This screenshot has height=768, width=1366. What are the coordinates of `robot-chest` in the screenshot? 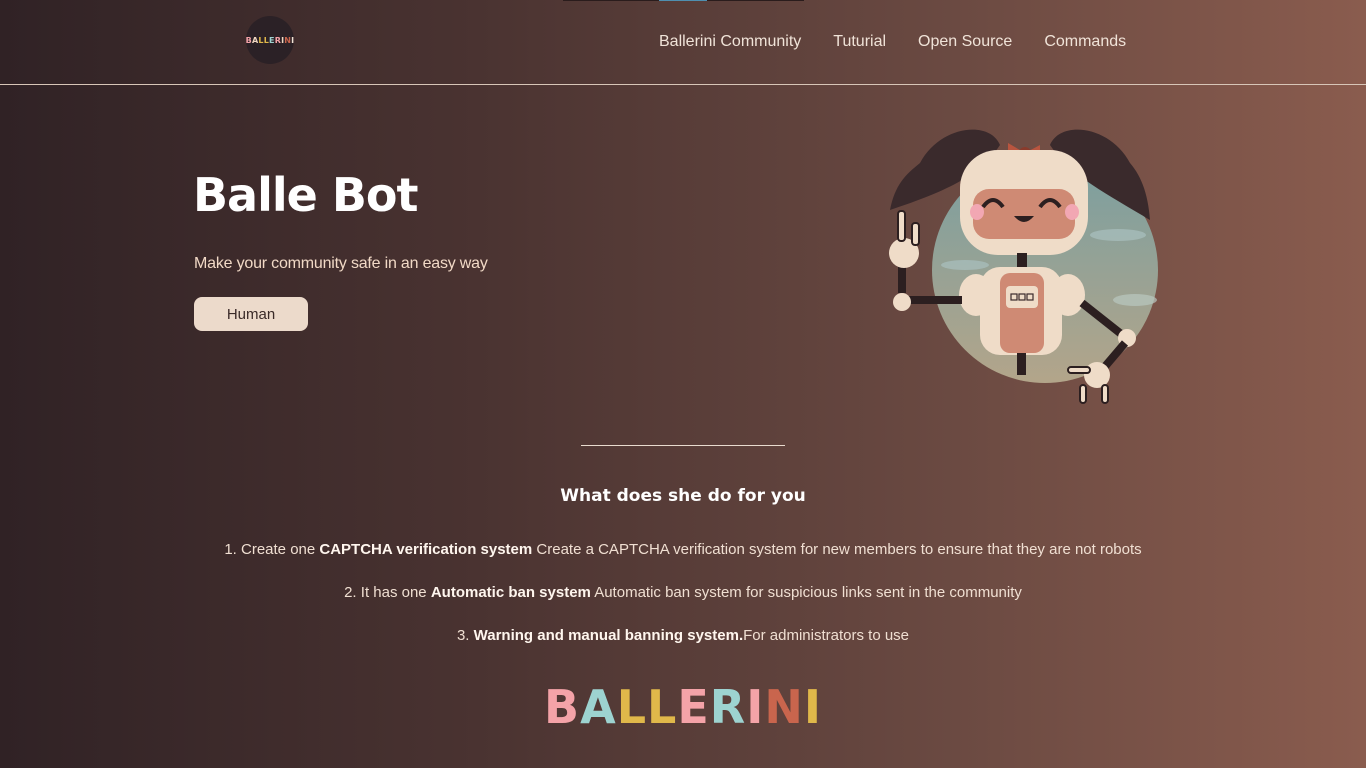 It's located at (1022, 313).